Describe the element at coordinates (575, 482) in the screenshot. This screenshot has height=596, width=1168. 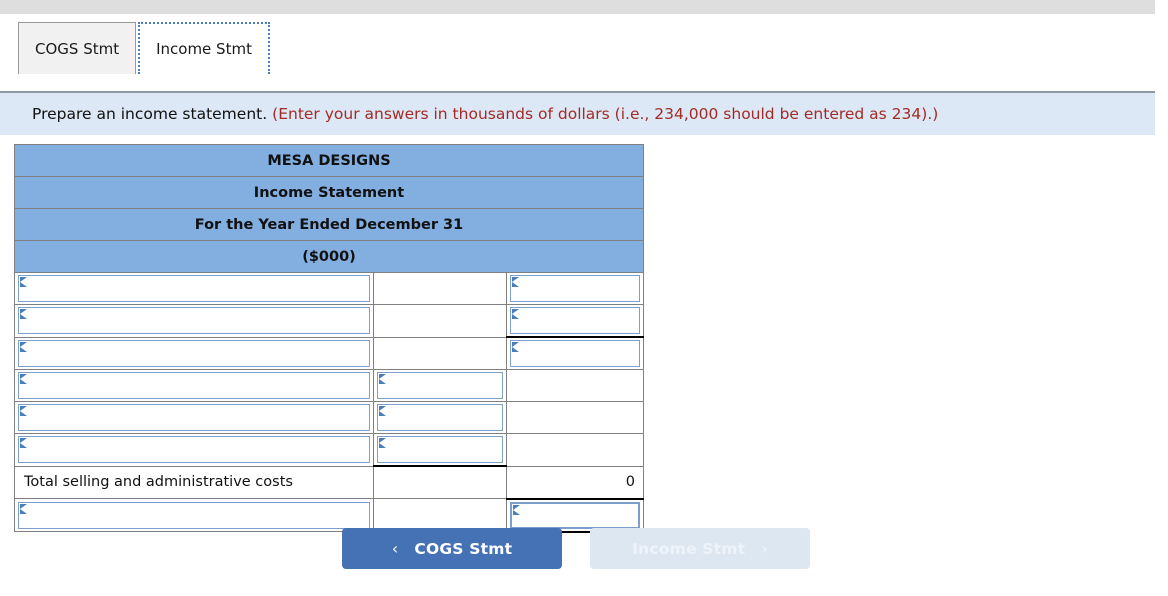
I see `total-value-cell: 0` at that location.